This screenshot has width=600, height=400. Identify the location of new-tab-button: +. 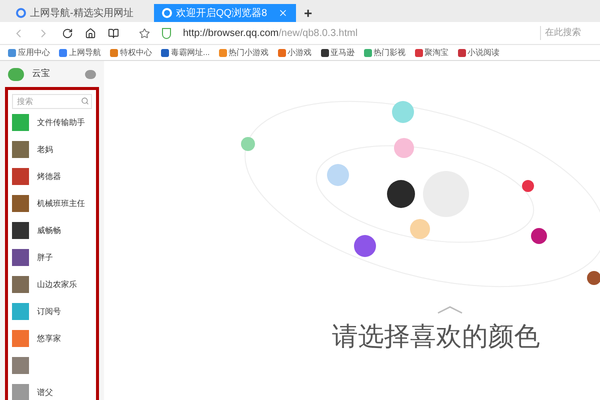
(308, 13).